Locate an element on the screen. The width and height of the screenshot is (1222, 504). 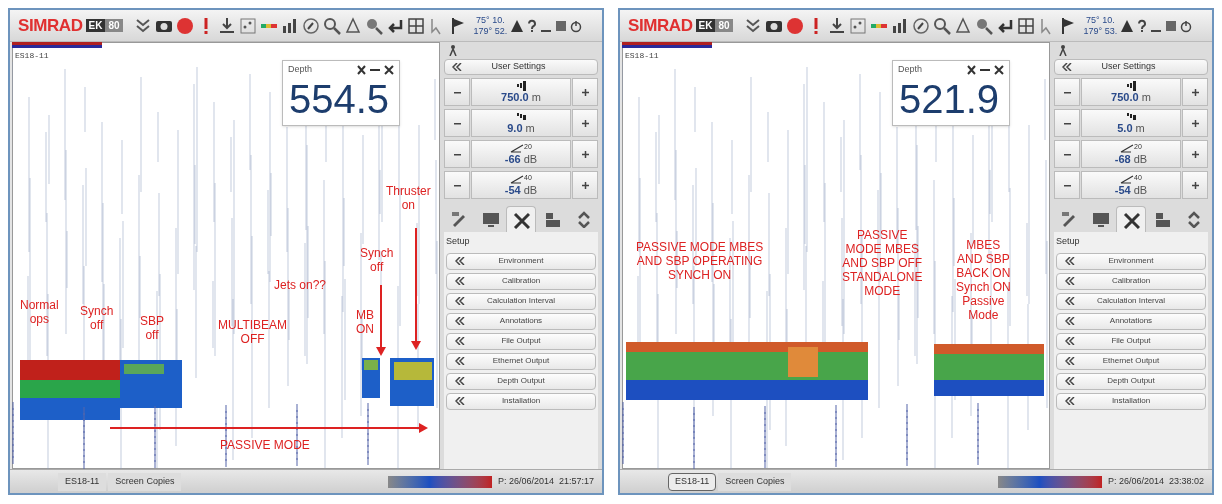
setting-value: -54 dB is located at coordinates (1131, 190).